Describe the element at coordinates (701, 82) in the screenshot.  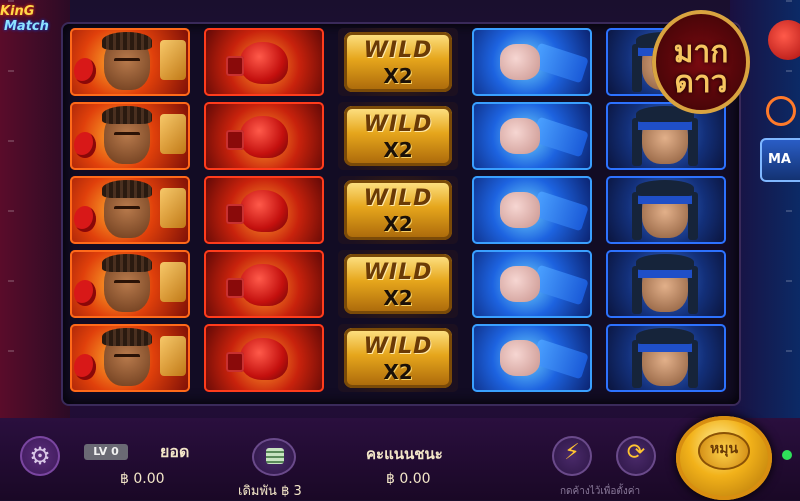
I see `brand-line2: ดาว` at that location.